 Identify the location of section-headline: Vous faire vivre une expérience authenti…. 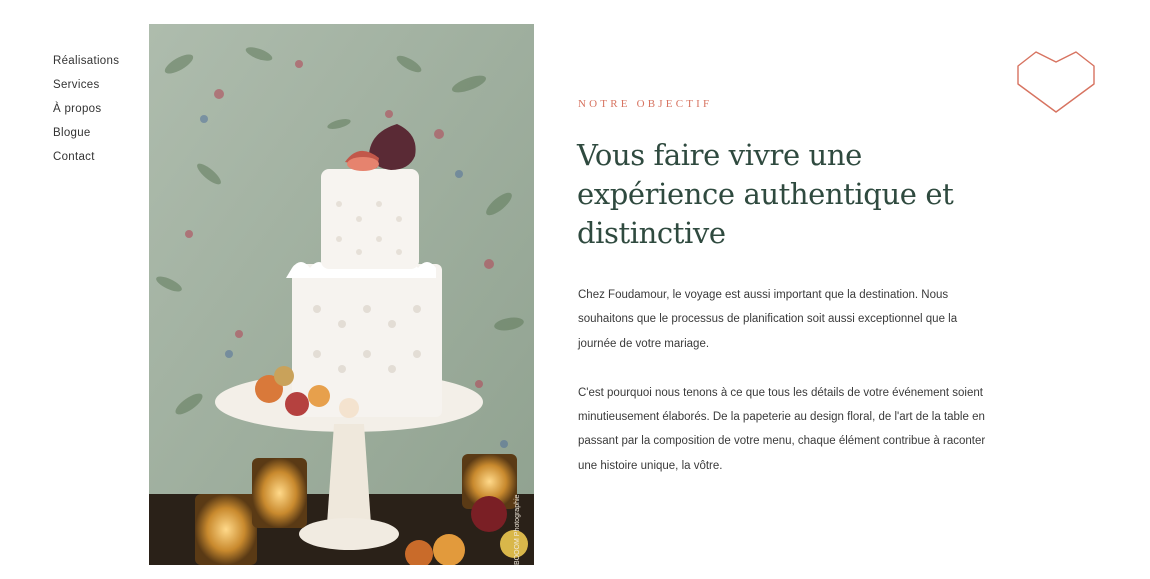
(765, 194).